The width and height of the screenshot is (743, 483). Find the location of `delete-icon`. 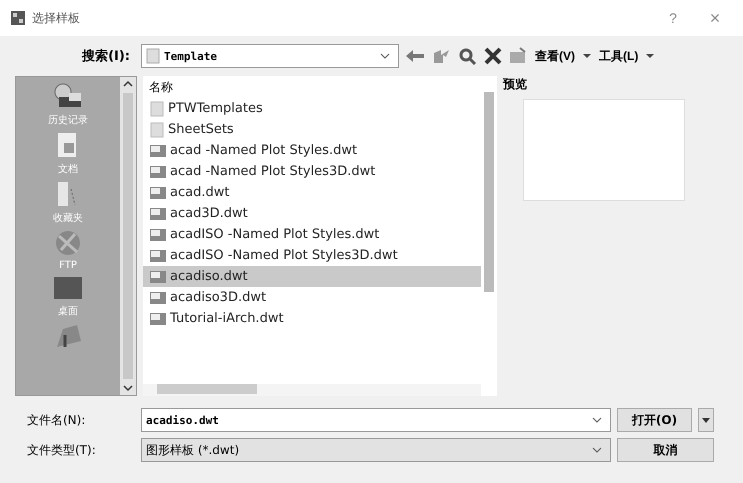

delete-icon is located at coordinates (493, 56).